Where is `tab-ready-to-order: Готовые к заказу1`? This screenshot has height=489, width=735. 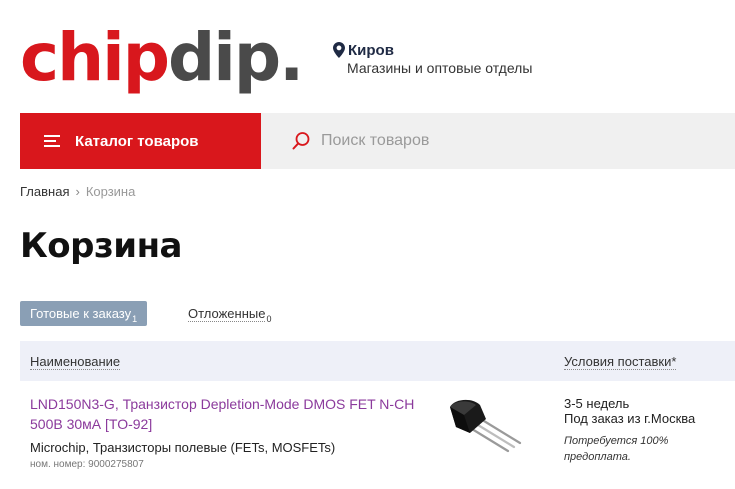
tab-ready-to-order: Готовые к заказу1 is located at coordinates (84, 313).